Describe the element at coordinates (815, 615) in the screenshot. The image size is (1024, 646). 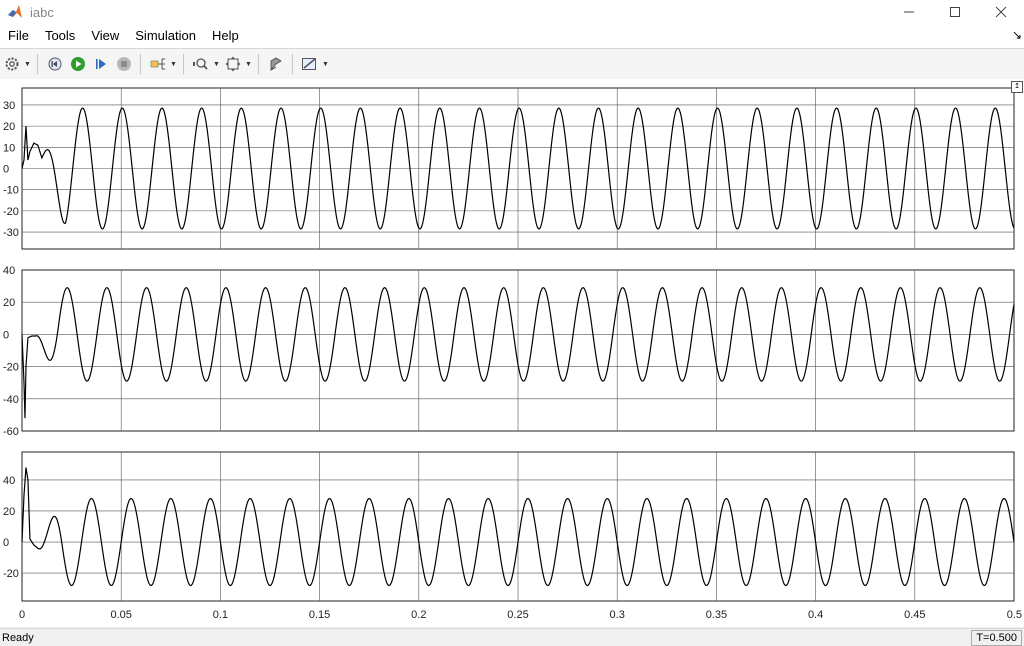
I see `x-tick-label: 0.4` at that location.